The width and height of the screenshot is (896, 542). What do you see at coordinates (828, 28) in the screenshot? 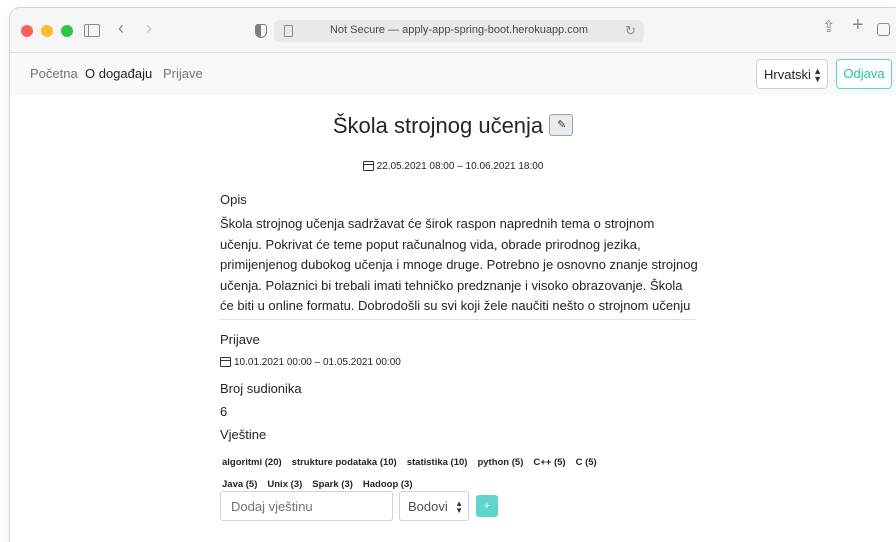
I see `share-icon: ⇪` at bounding box center [828, 28].